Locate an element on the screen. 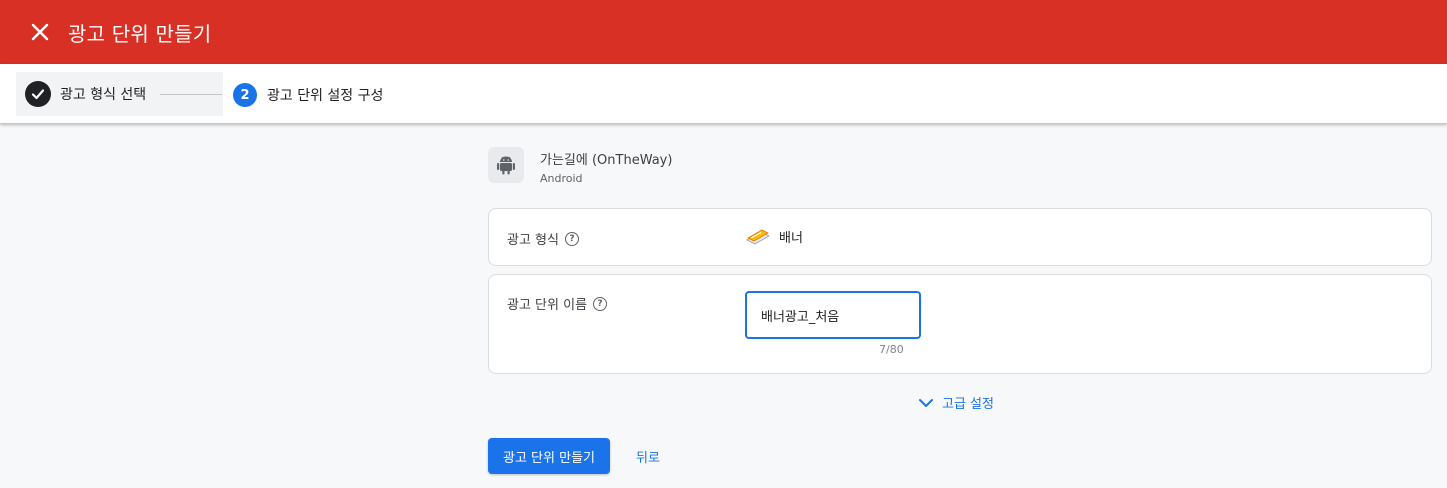 Image resolution: width=1447 pixels, height=488 pixels. ad-format-label-text: 광고 형식 is located at coordinates (533, 240).